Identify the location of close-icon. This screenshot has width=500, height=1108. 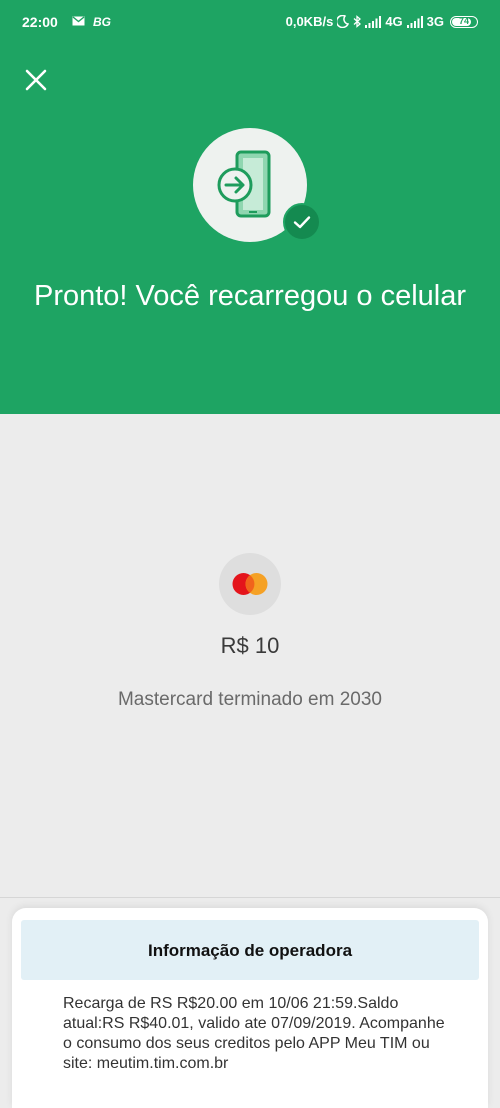
(36, 80).